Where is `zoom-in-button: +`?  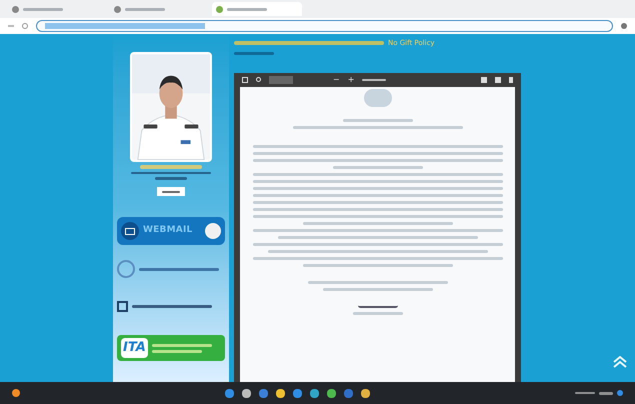
zoom-in-button: + is located at coordinates (351, 80).